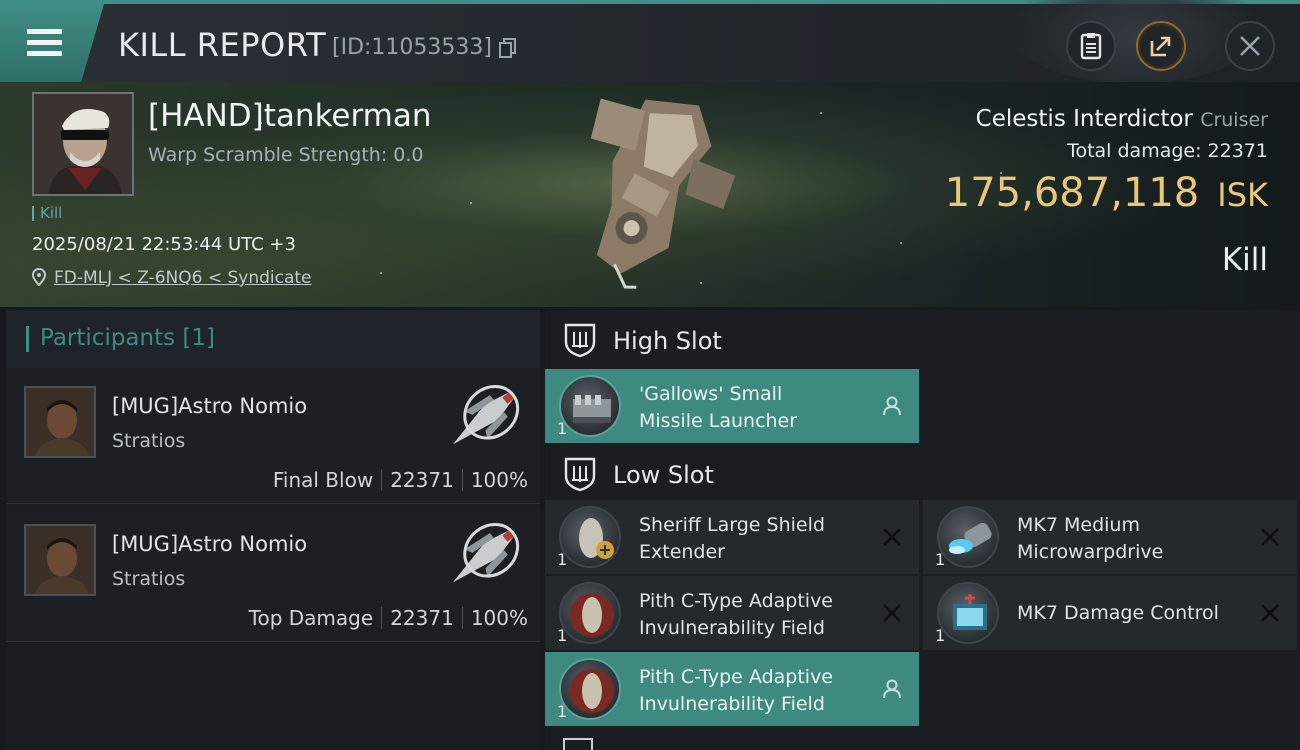 This screenshot has width=1300, height=750. What do you see at coordinates (711, 394) in the screenshot?
I see `module-name-line: 'Gallows' Small` at bounding box center [711, 394].